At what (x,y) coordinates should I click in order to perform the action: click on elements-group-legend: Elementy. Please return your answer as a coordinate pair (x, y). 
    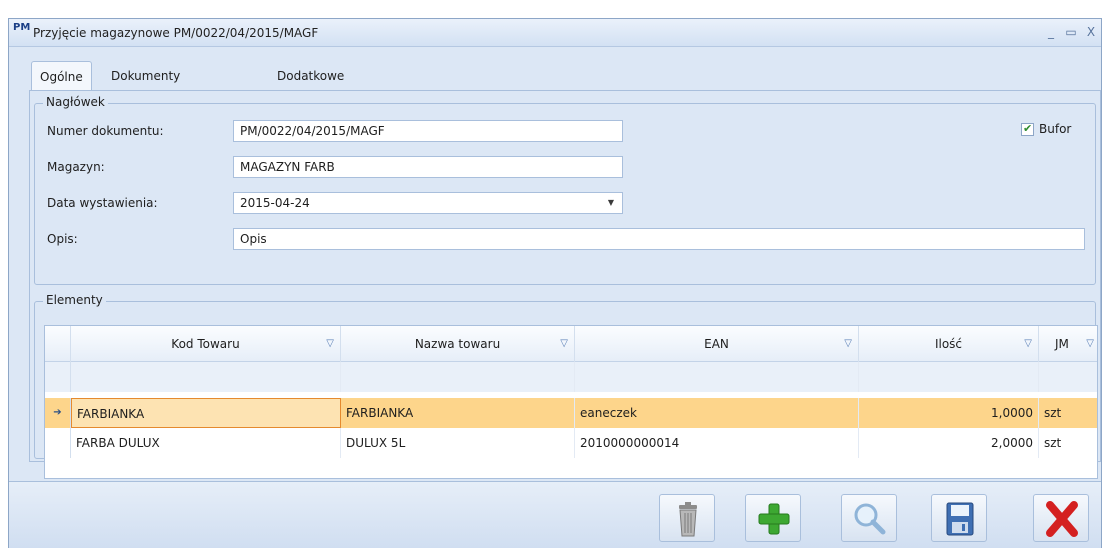
    Looking at the image, I should click on (74, 300).